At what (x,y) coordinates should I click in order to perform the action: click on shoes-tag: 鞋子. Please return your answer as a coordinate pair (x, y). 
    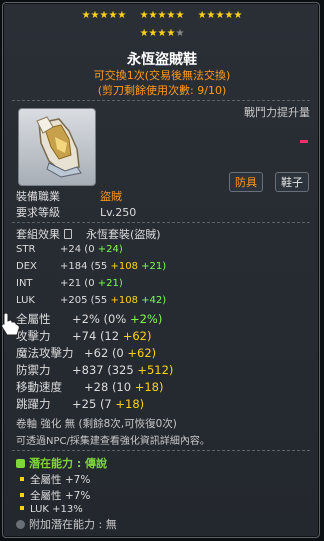
    Looking at the image, I should click on (292, 182).